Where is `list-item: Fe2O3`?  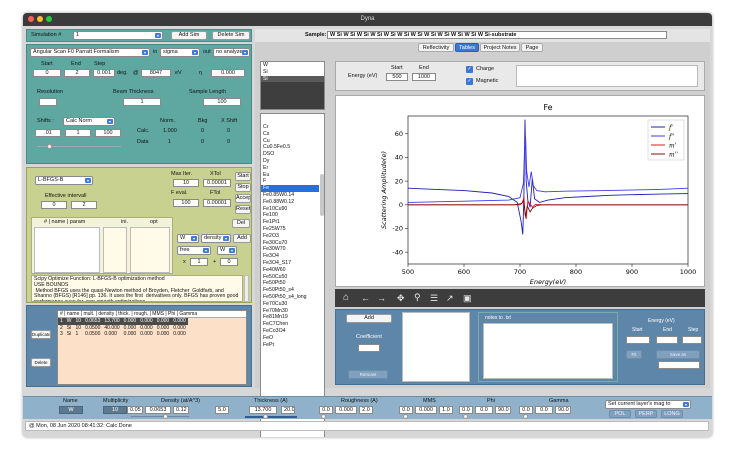
list-item: Fe2O3 is located at coordinates (290, 236).